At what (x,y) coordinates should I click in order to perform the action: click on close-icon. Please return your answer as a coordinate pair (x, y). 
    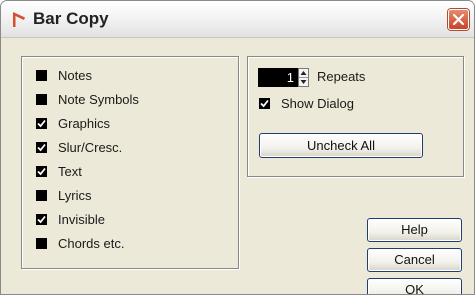
    Looking at the image, I should click on (458, 19).